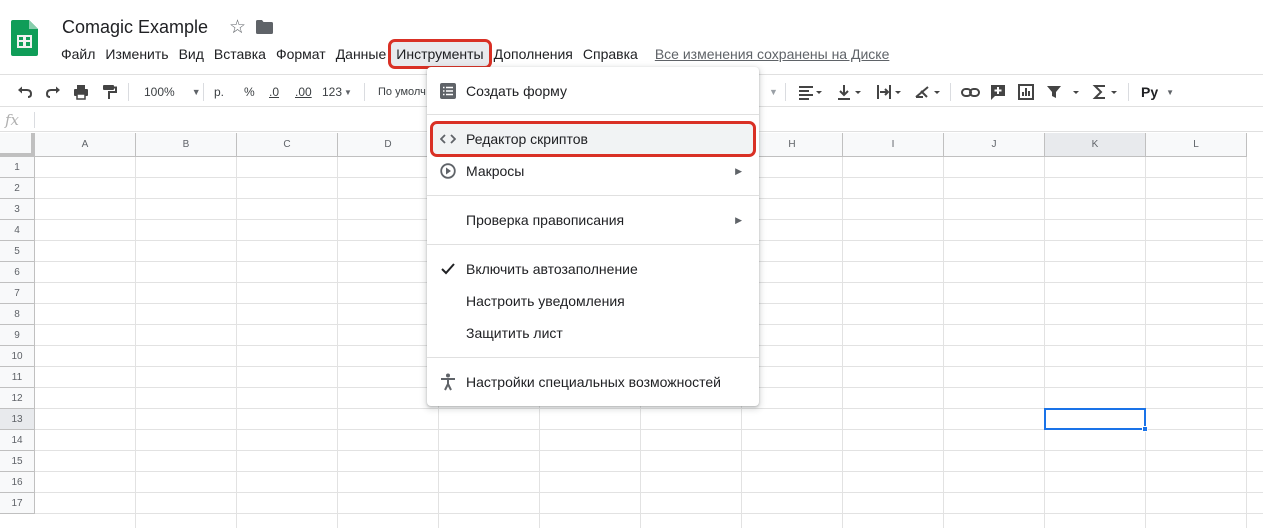  Describe the element at coordinates (303, 92) in the screenshot. I see `increase-decimal-button: .00` at that location.